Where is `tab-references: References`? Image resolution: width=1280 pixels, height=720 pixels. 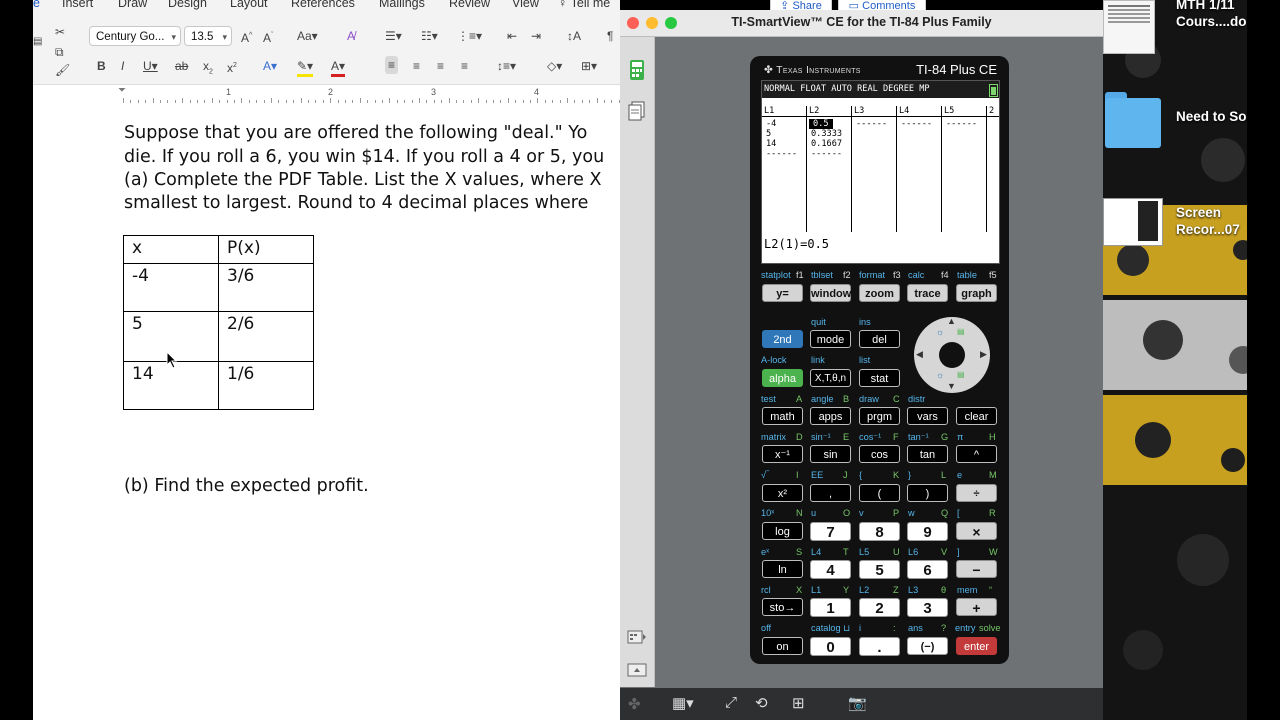 tab-references: References is located at coordinates (323, 5).